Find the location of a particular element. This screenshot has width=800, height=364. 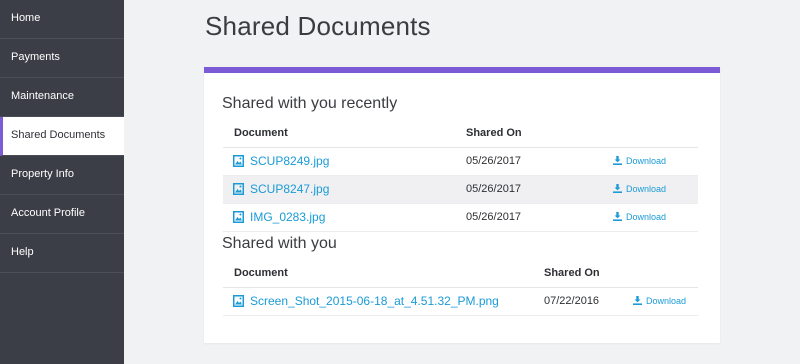

document-link: SCUP8249.jpg is located at coordinates (281, 162).